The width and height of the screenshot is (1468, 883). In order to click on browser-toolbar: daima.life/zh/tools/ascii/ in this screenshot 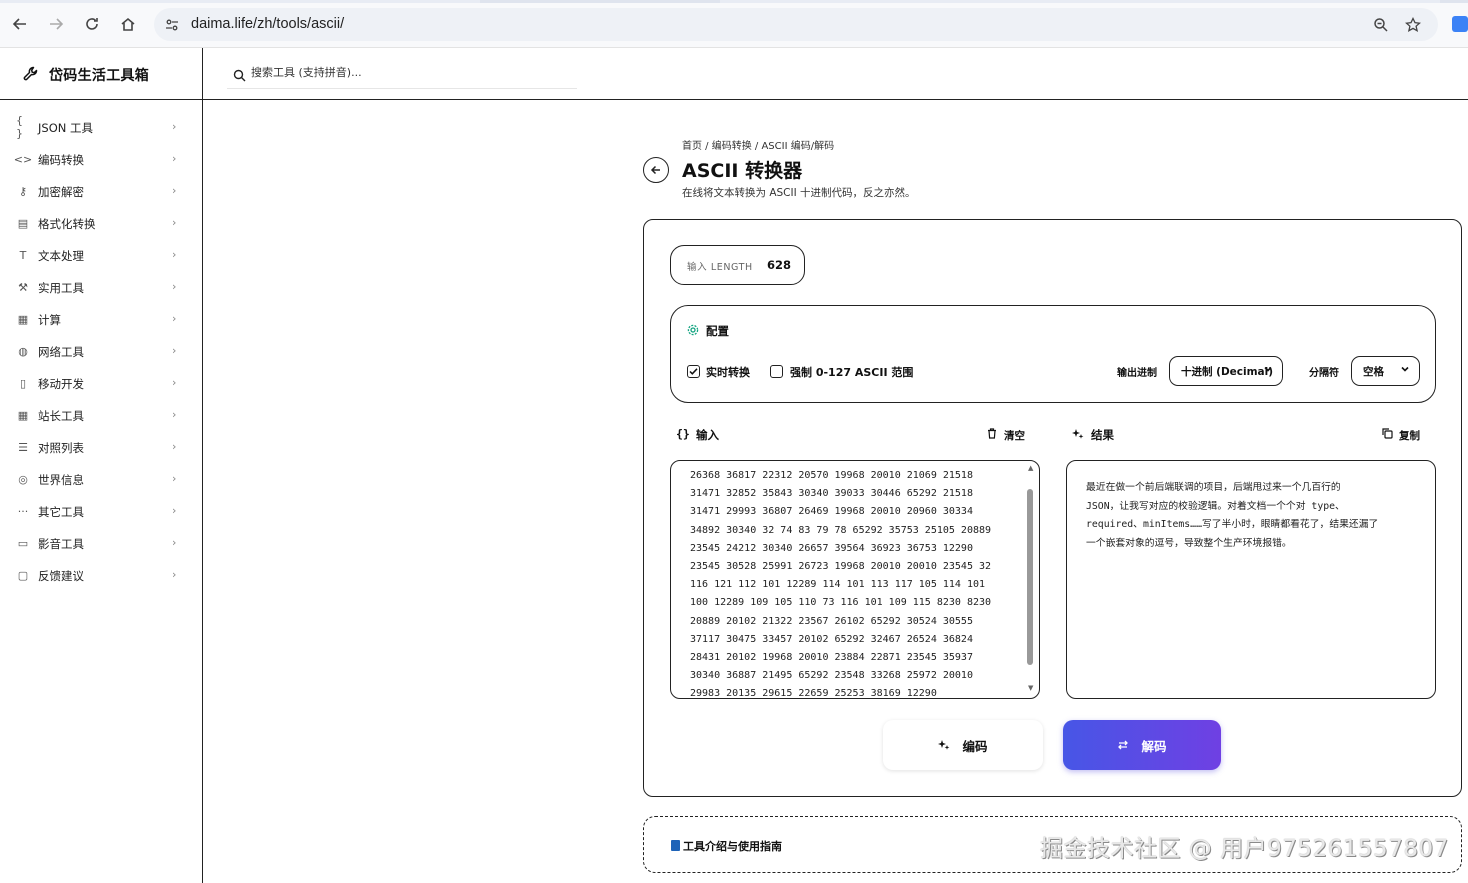, I will do `click(734, 24)`.